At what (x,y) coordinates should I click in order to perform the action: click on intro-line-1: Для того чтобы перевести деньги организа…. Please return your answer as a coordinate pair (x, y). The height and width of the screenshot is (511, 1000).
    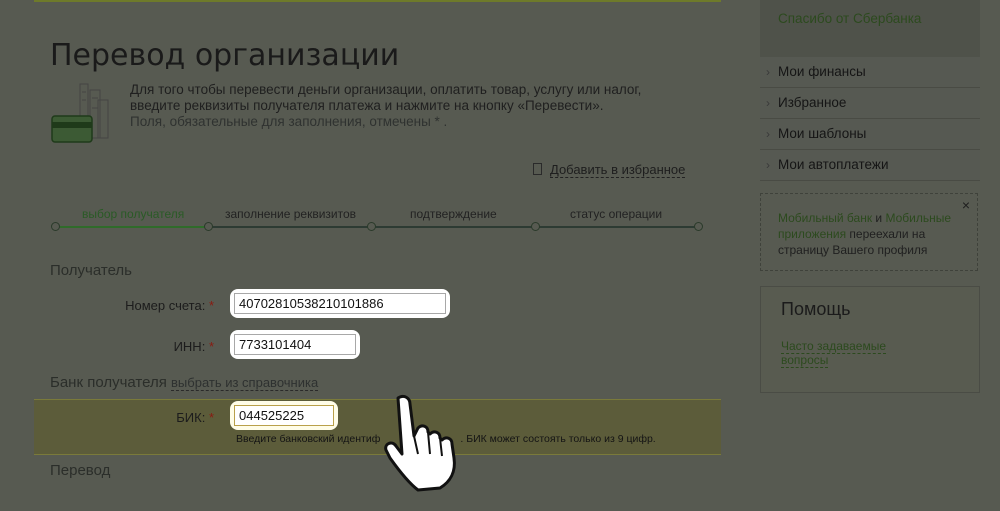
    Looking at the image, I should click on (386, 89).